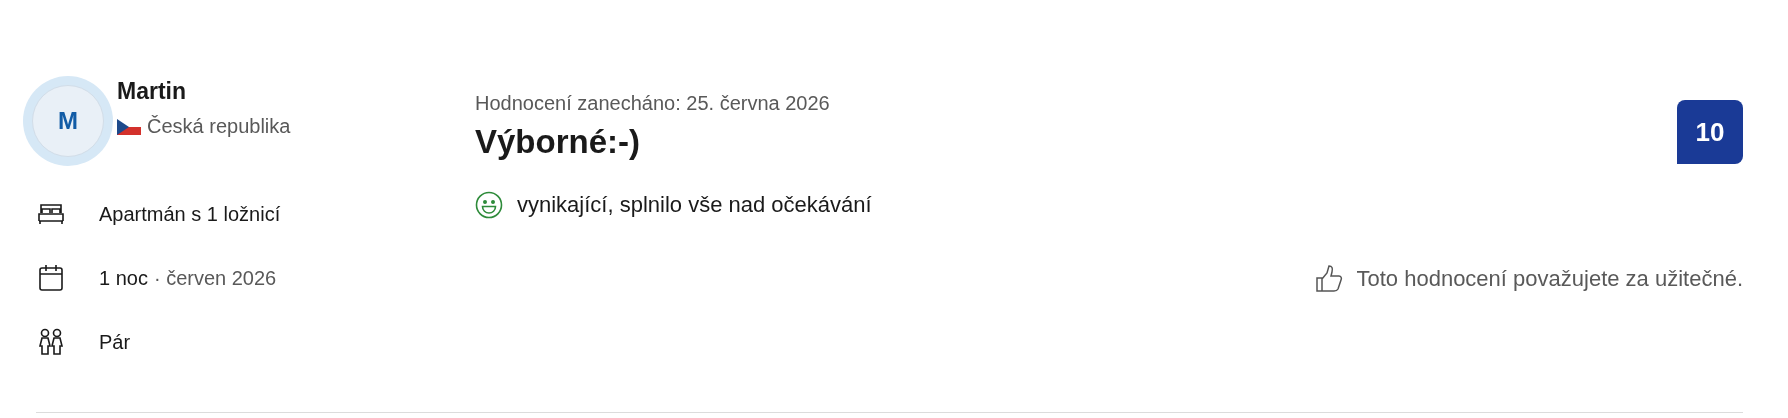 The width and height of the screenshot is (1788, 418). Describe the element at coordinates (1528, 279) in the screenshot. I see `helpful-button: Toto hodnocení považujete za užitečné.` at that location.